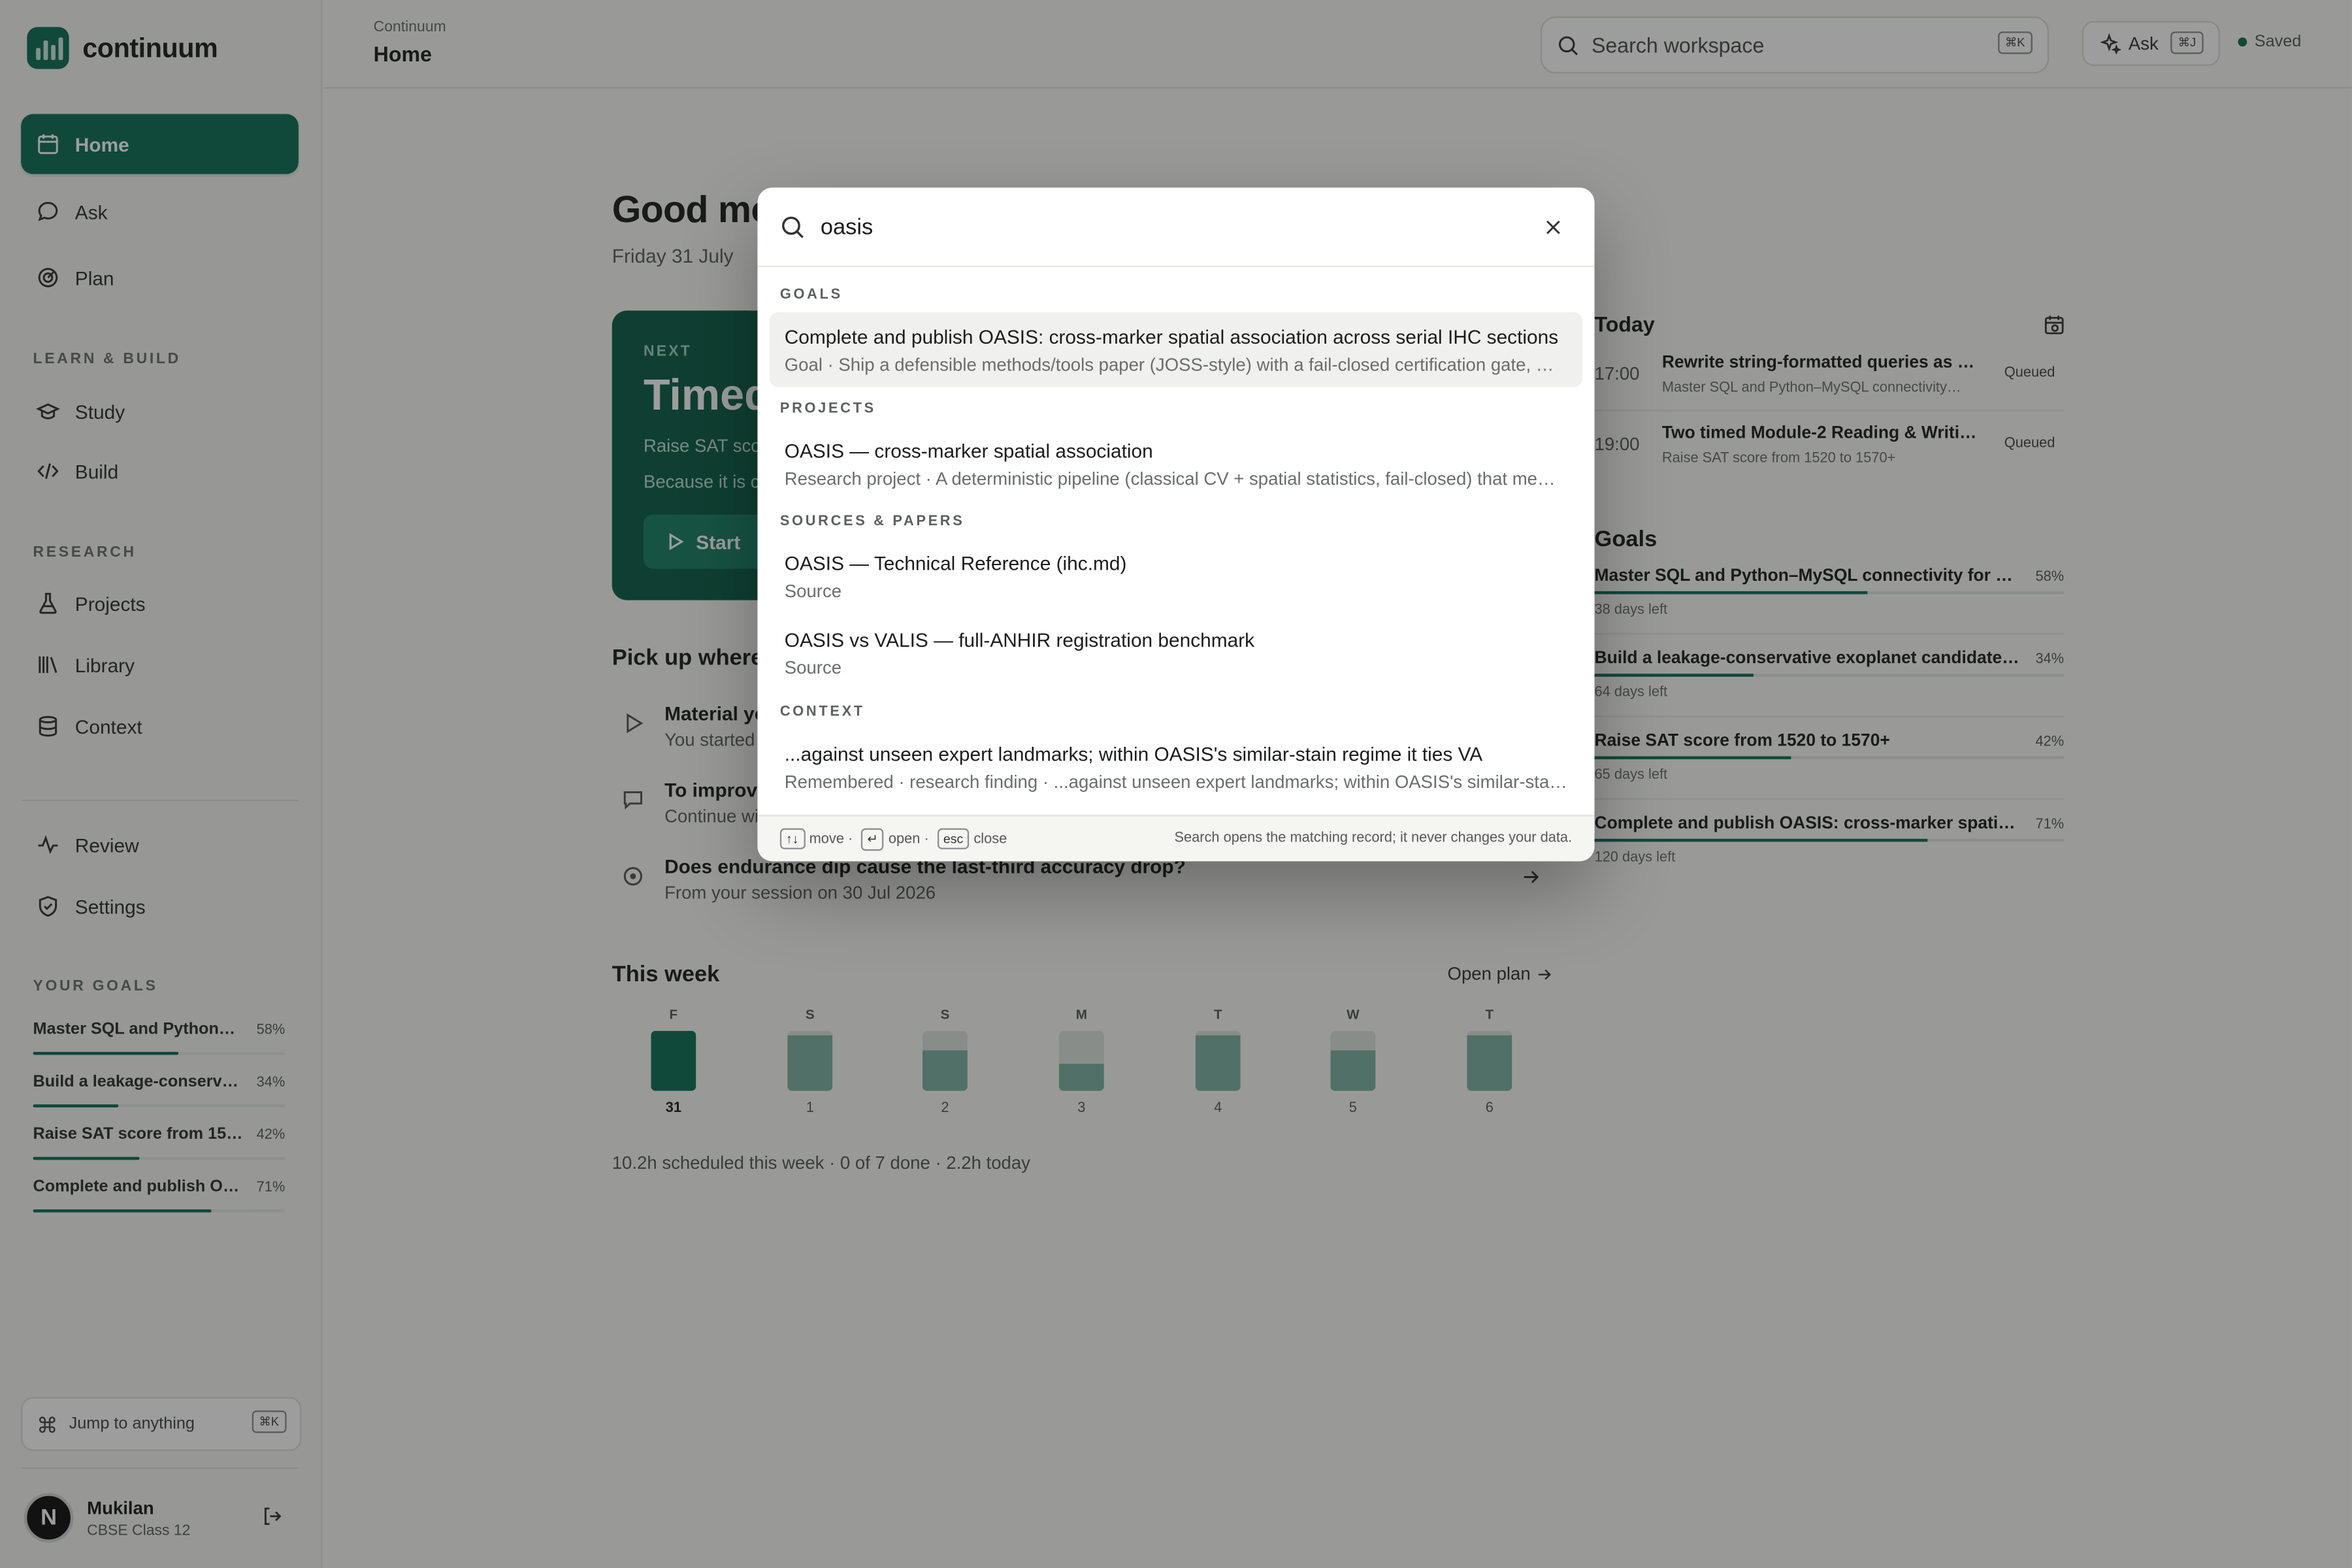 The height and width of the screenshot is (1568, 2352). What do you see at coordinates (873, 839) in the screenshot?
I see `open-key: ↵` at bounding box center [873, 839].